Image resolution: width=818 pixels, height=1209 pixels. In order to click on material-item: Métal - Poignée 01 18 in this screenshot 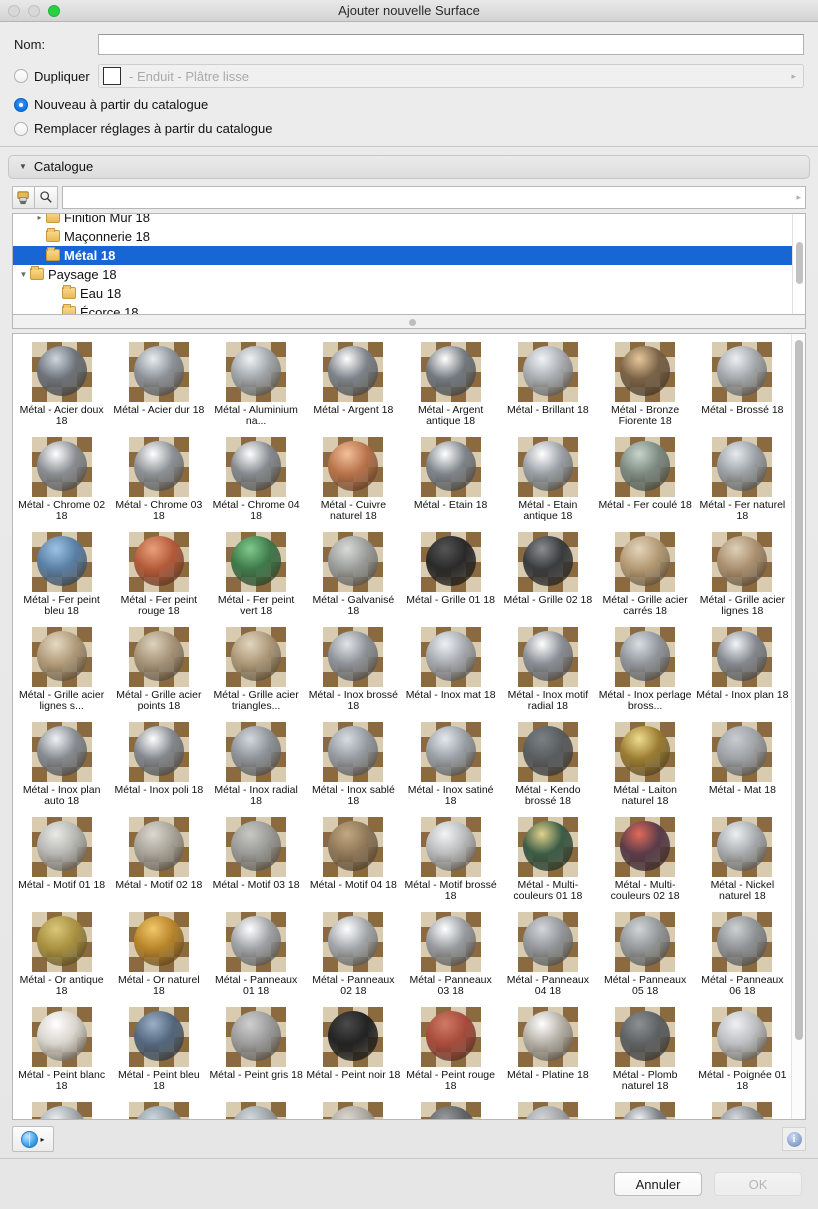, I will do `click(742, 1050)`.